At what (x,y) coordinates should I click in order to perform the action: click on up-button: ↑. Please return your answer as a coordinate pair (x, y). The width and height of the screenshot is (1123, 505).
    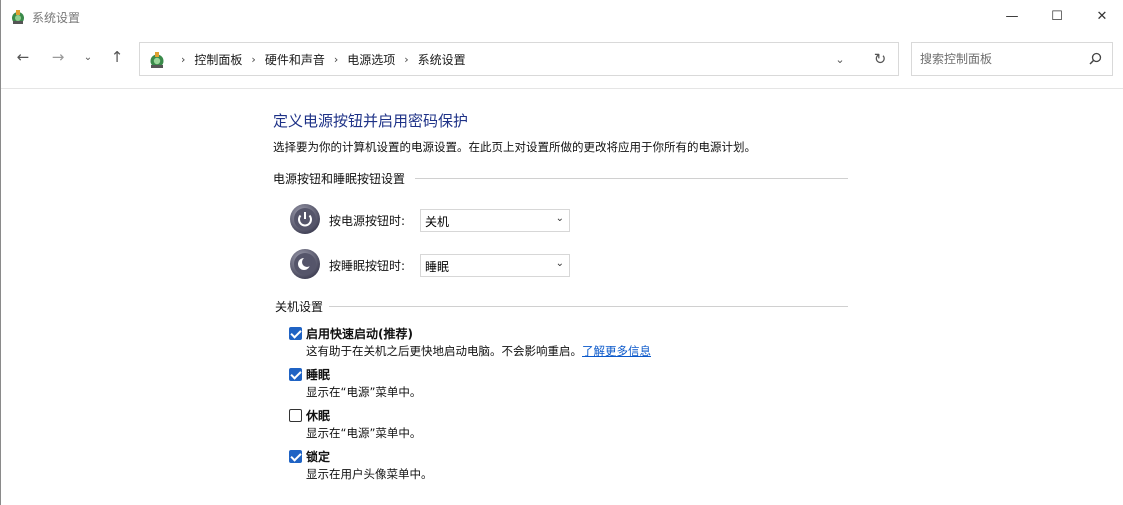
    Looking at the image, I should click on (117, 57).